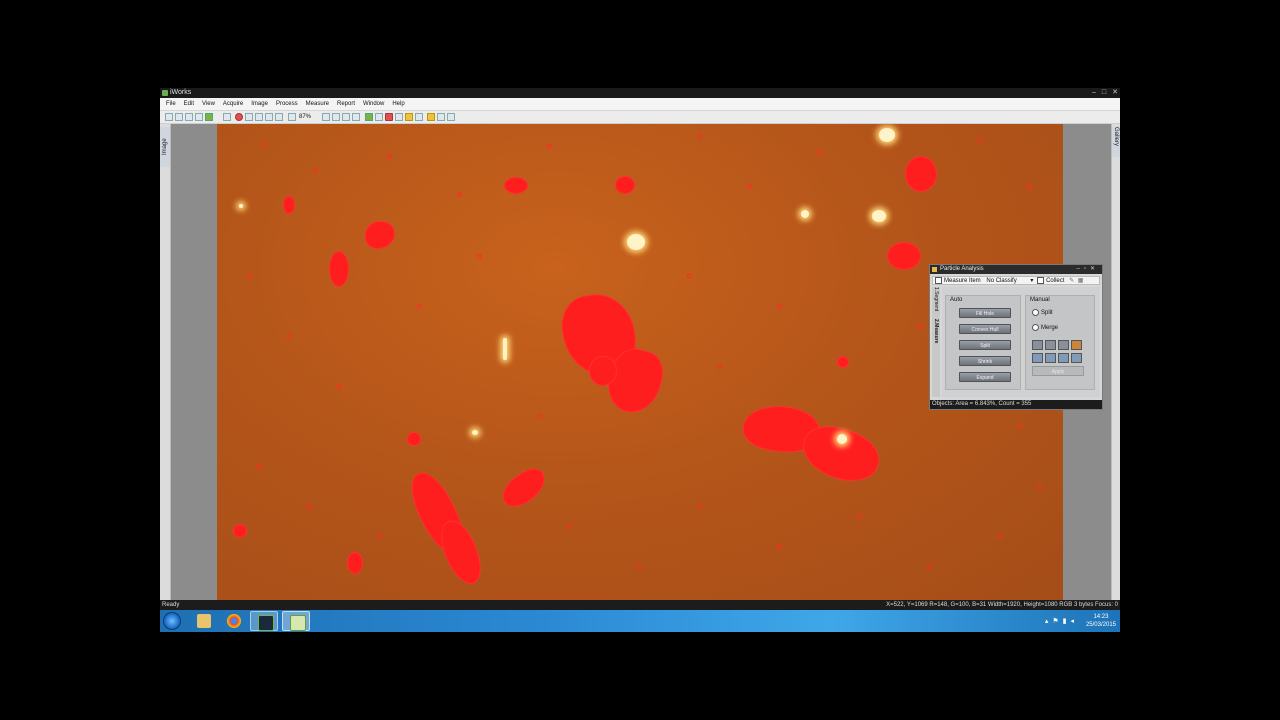 This screenshot has width=1280, height=720. What do you see at coordinates (356, 117) in the screenshot?
I see `actual-size-icon` at bounding box center [356, 117].